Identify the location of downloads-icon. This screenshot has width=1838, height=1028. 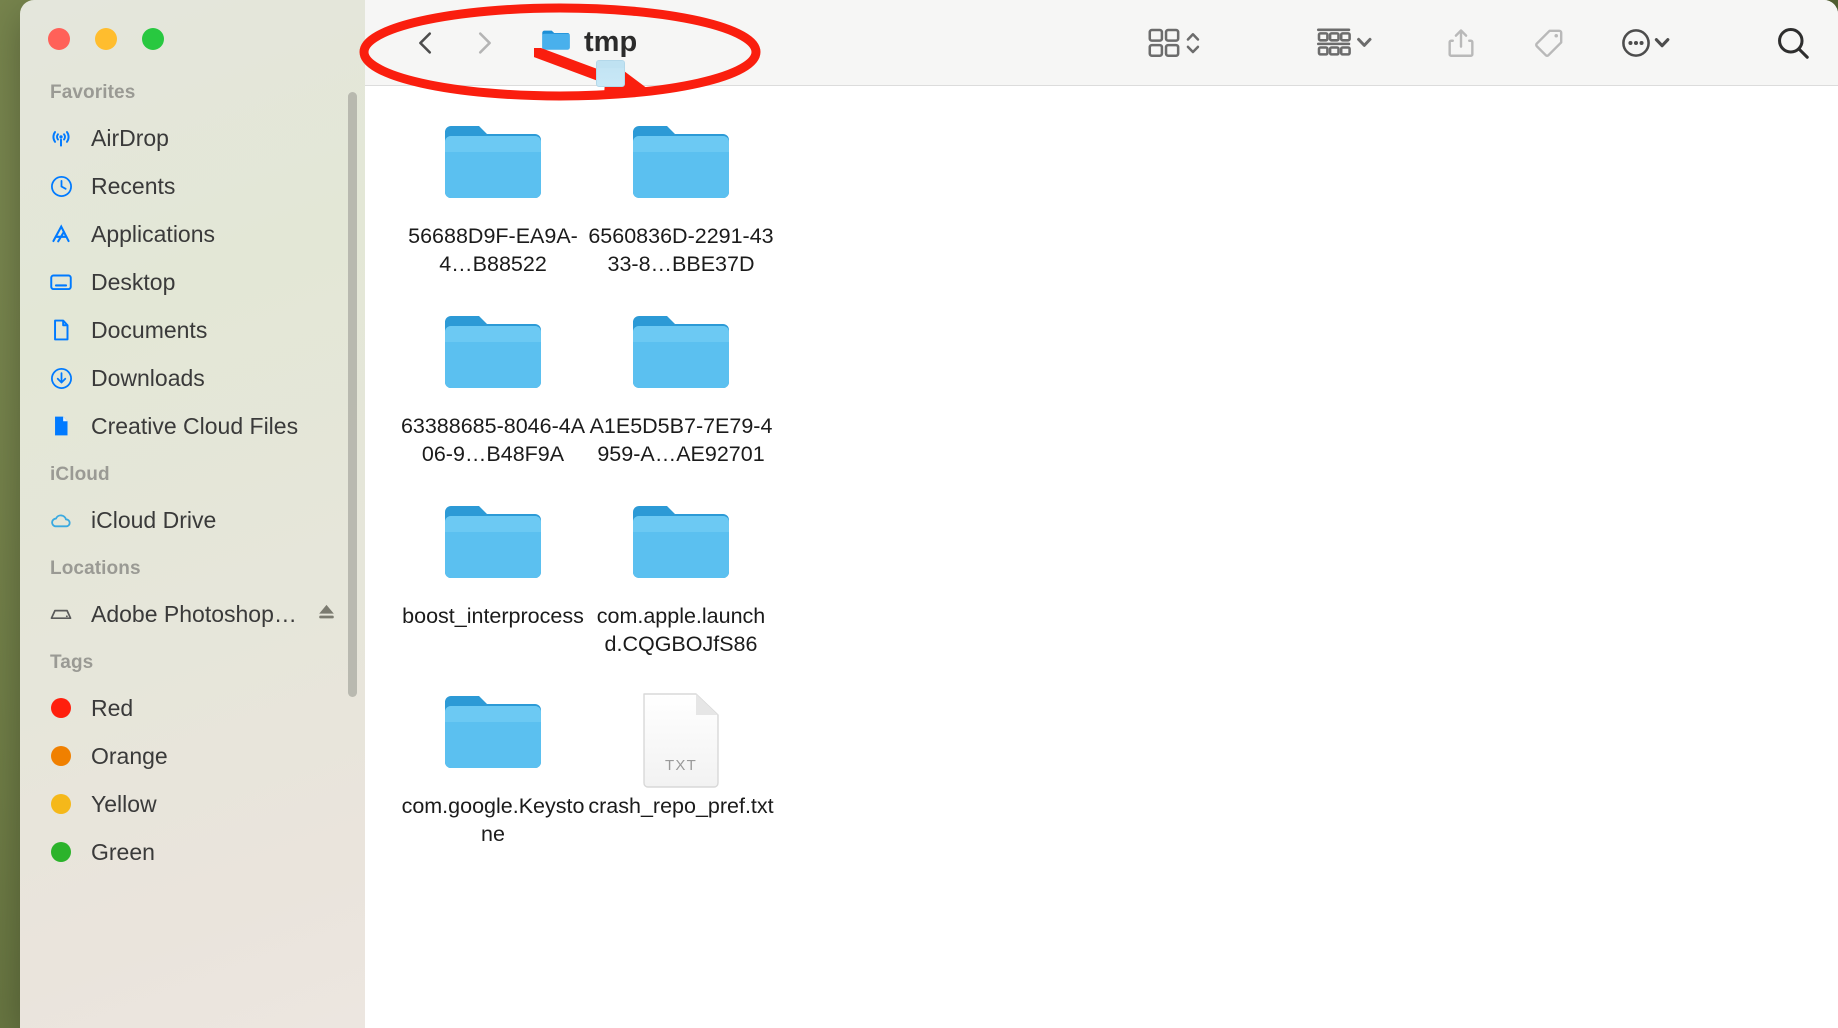
(61, 378).